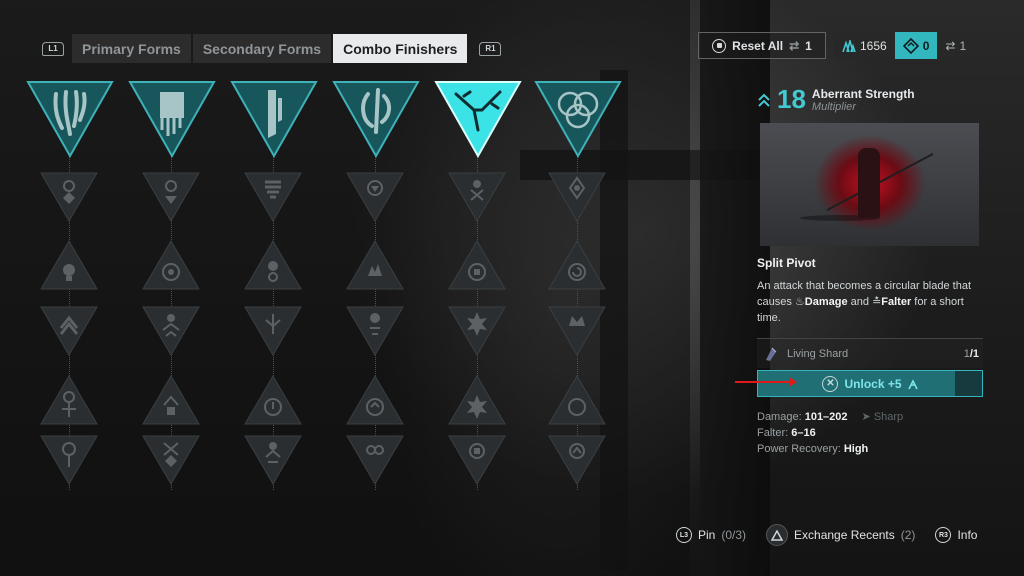 The width and height of the screenshot is (1024, 576). Describe the element at coordinates (967, 535) in the screenshot. I see `info-label: Info` at that location.